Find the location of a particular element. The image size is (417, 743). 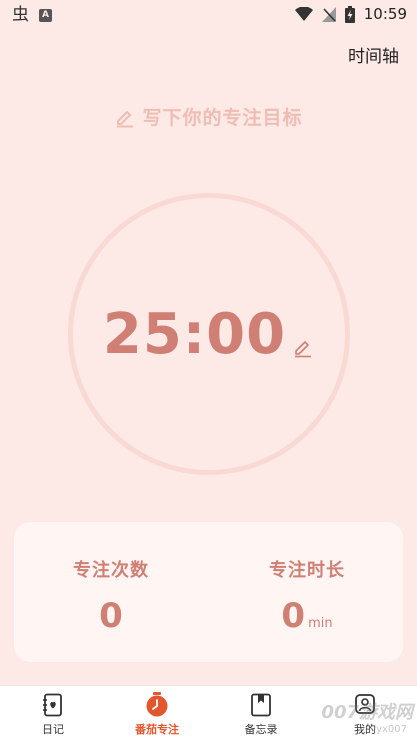

nav-item-tomato-focus: 番茄专注 is located at coordinates (157, 714).